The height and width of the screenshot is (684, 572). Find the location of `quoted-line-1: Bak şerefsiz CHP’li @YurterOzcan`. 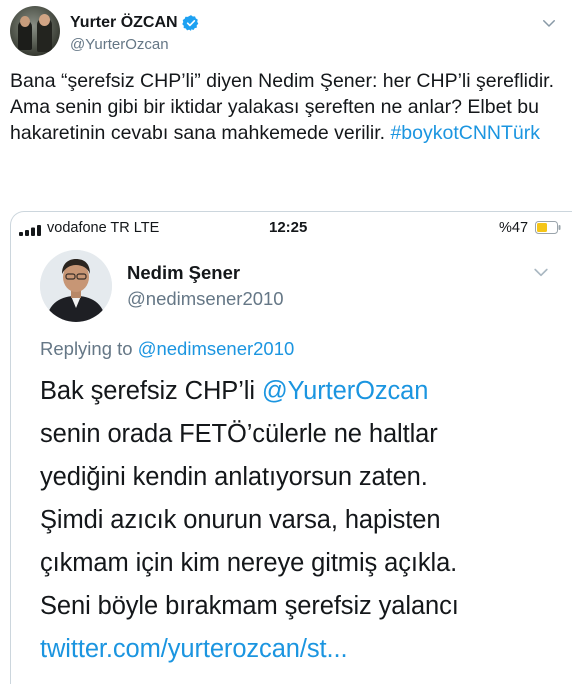

quoted-line-1: Bak şerefsiz CHP’li @YurterOzcan is located at coordinates (305, 391).